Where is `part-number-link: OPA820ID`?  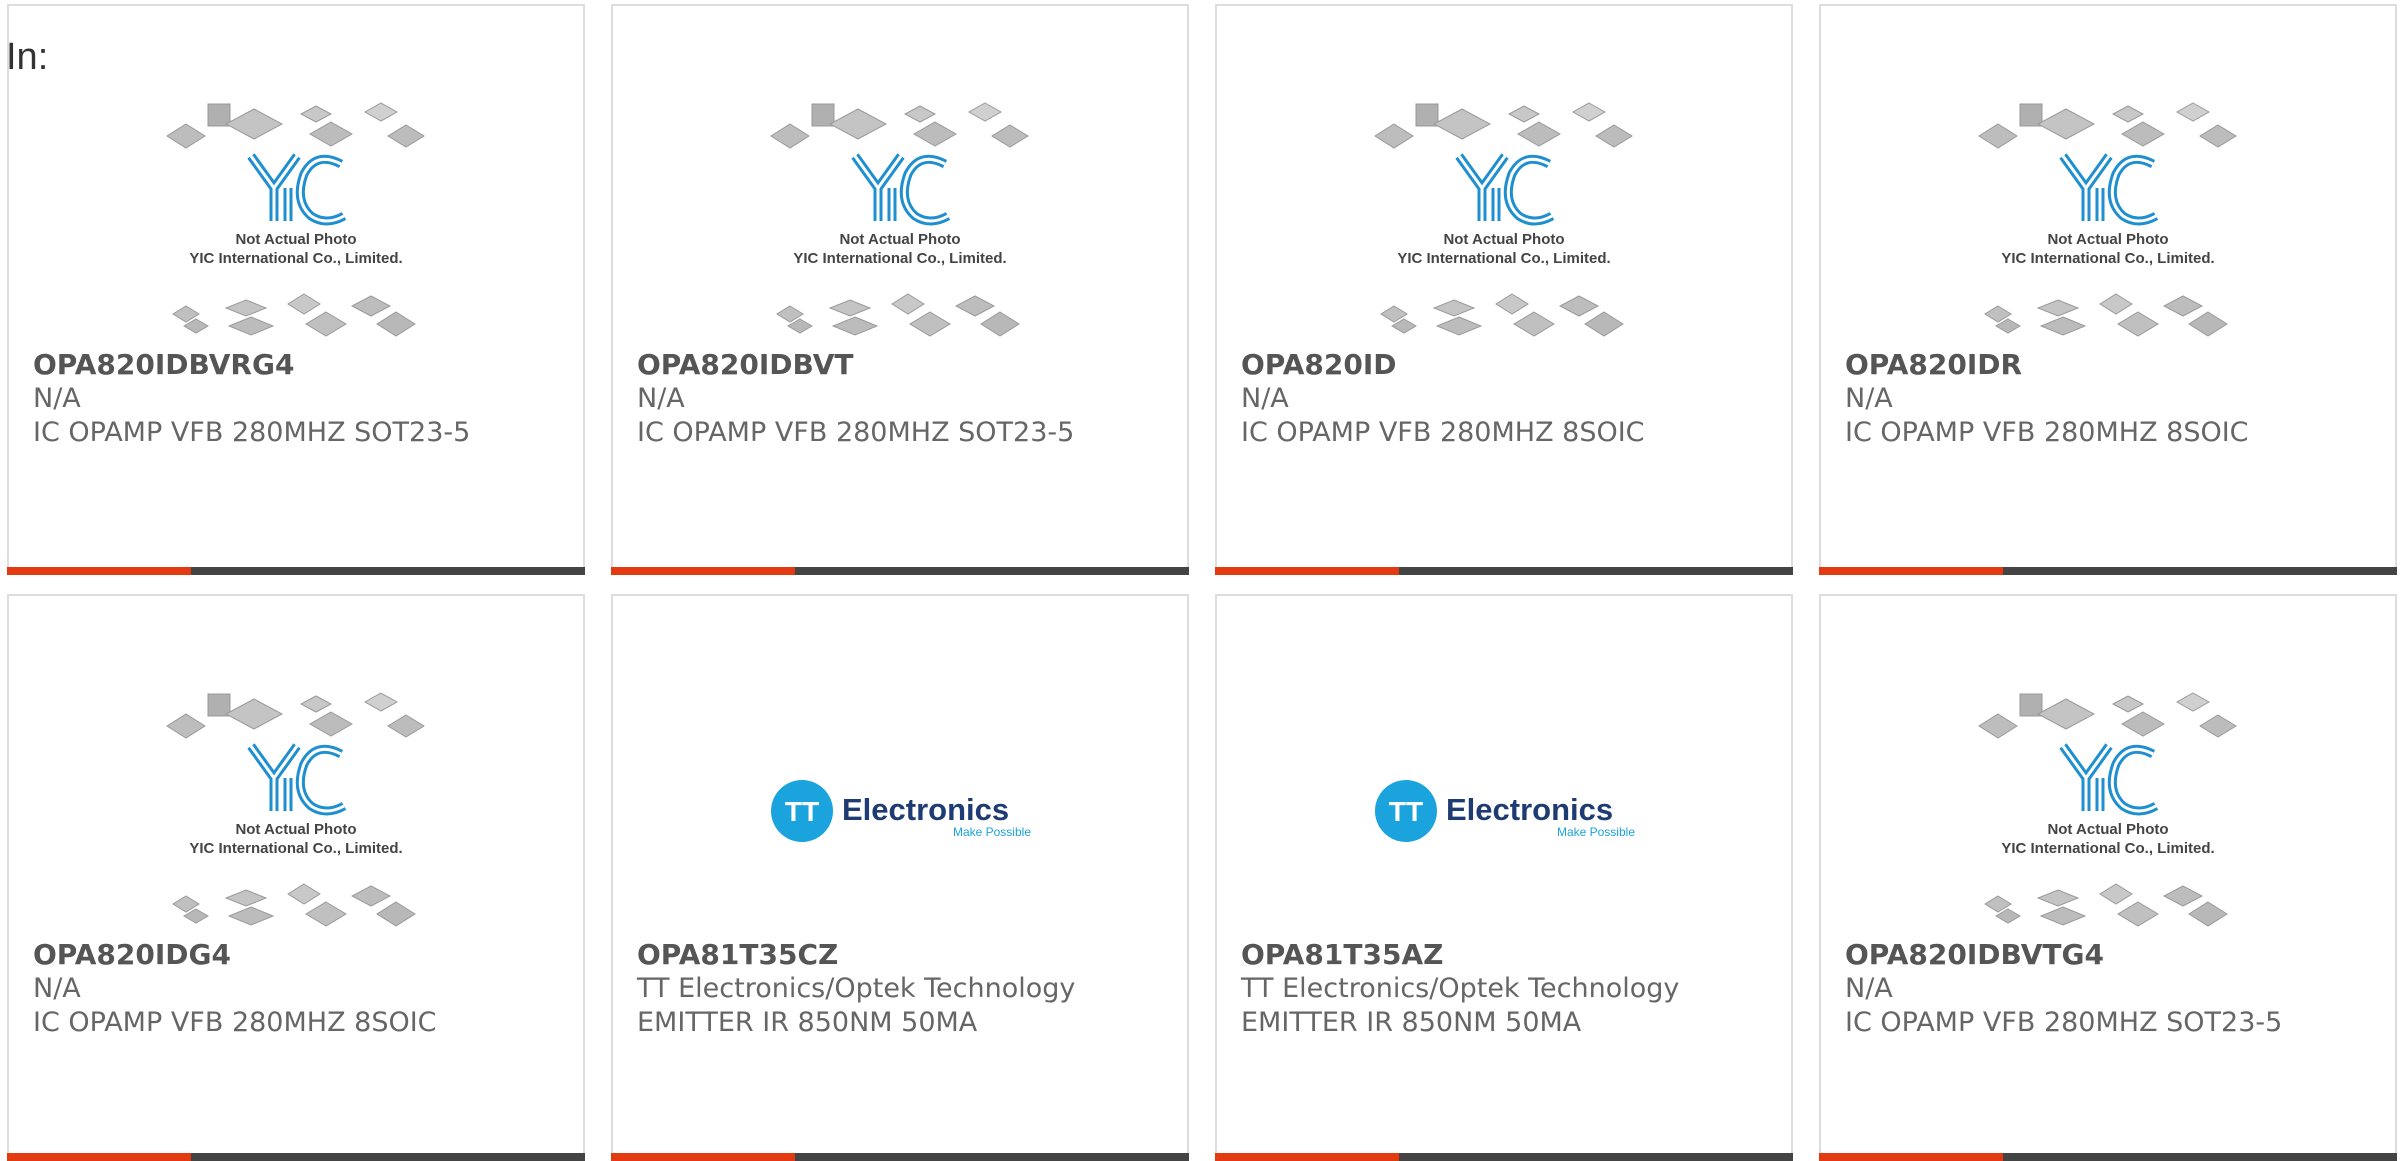
part-number-link: OPA820ID is located at coordinates (1511, 365).